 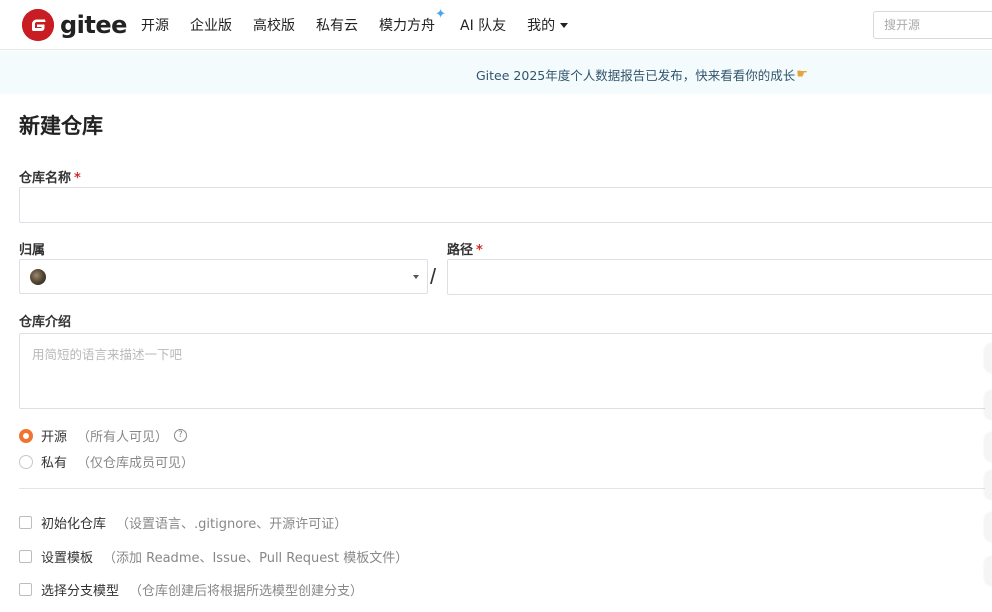 I want to click on option-branch-model: 选择分支模型 （仓库创建后将根据所选模型创建分支）, so click(x=191, y=589).